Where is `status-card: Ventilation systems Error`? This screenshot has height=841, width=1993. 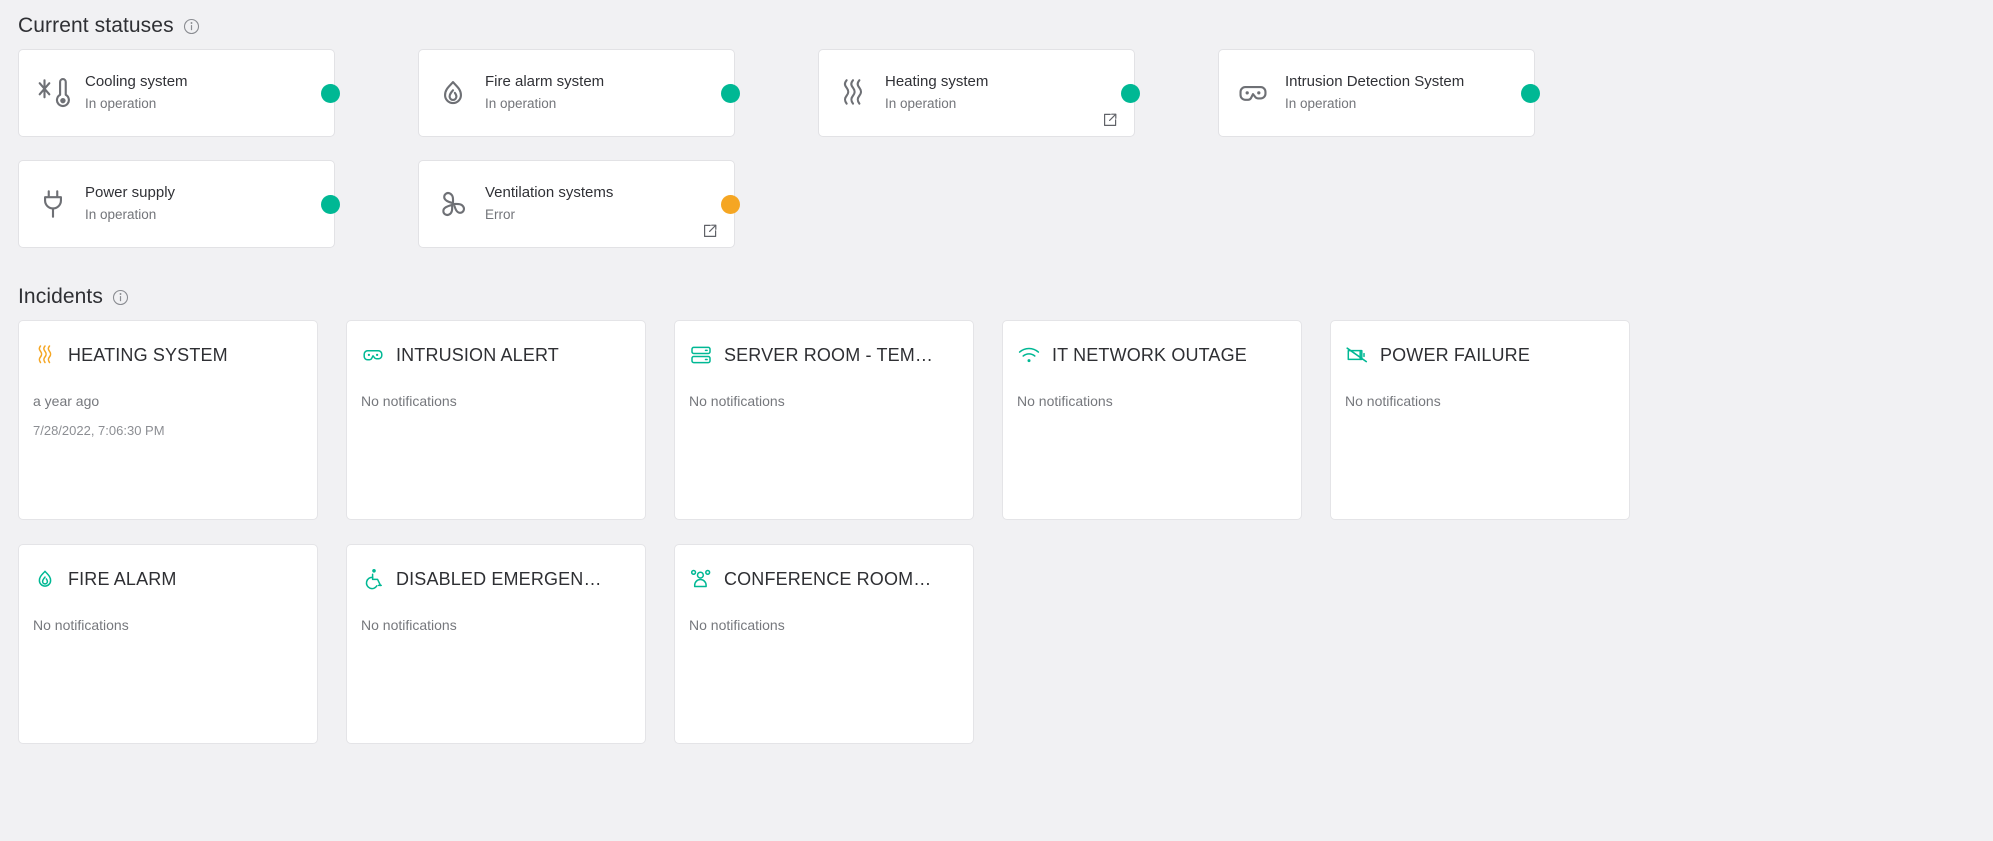
status-card: Ventilation systems Error is located at coordinates (579, 204).